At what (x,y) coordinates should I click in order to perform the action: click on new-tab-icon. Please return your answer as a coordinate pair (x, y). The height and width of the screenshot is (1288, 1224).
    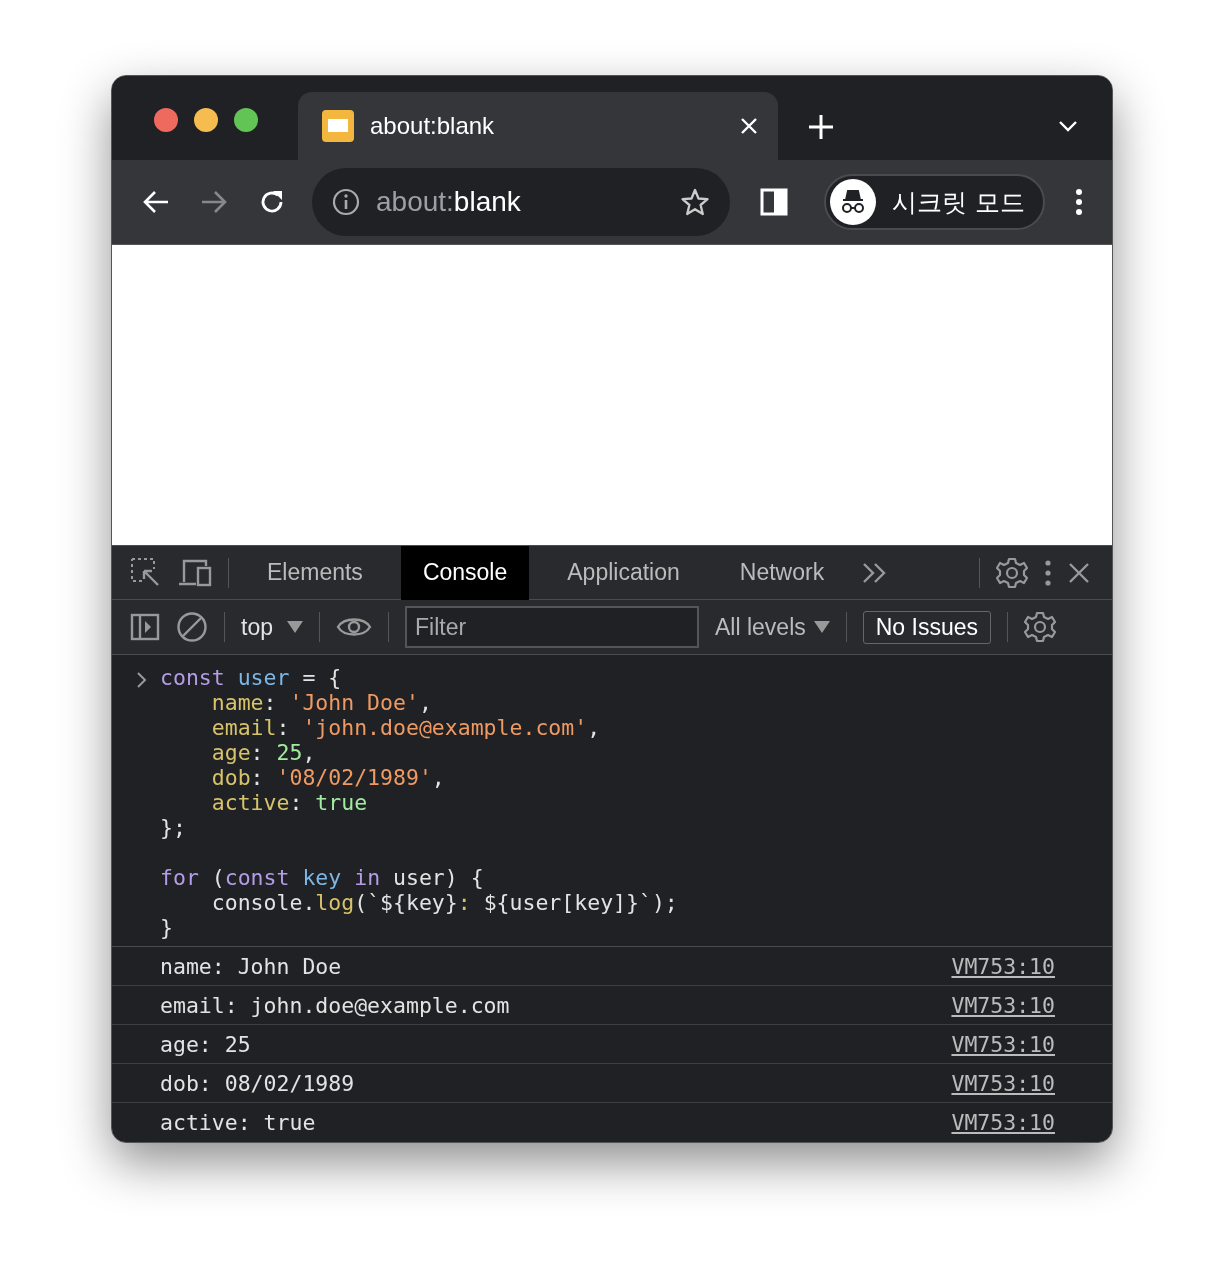
    Looking at the image, I should click on (821, 127).